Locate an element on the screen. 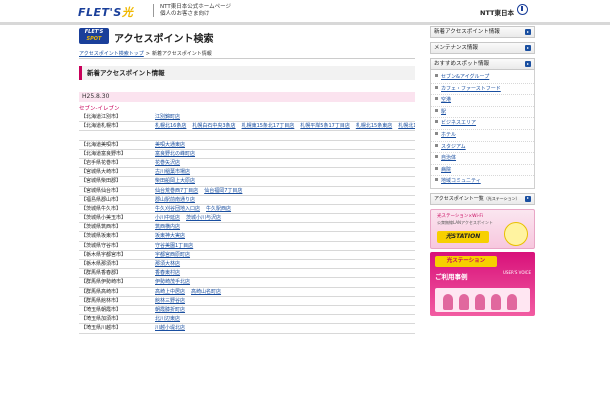 This screenshot has width=610, height=400. shop-link: 朝霞膝折町店 is located at coordinates (170, 310).